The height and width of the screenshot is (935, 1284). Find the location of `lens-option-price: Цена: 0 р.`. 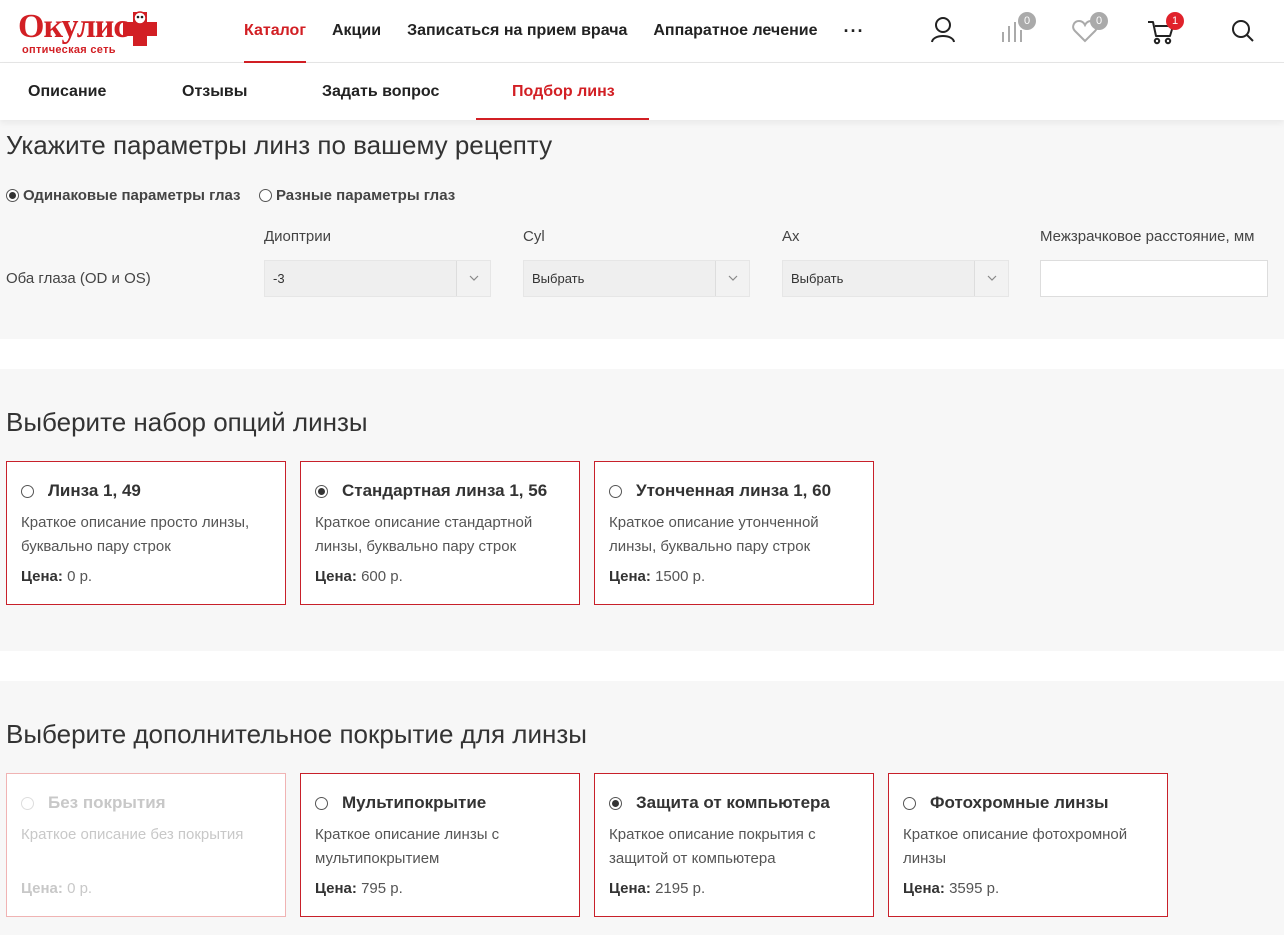

lens-option-price: Цена: 0 р. is located at coordinates (57, 576).